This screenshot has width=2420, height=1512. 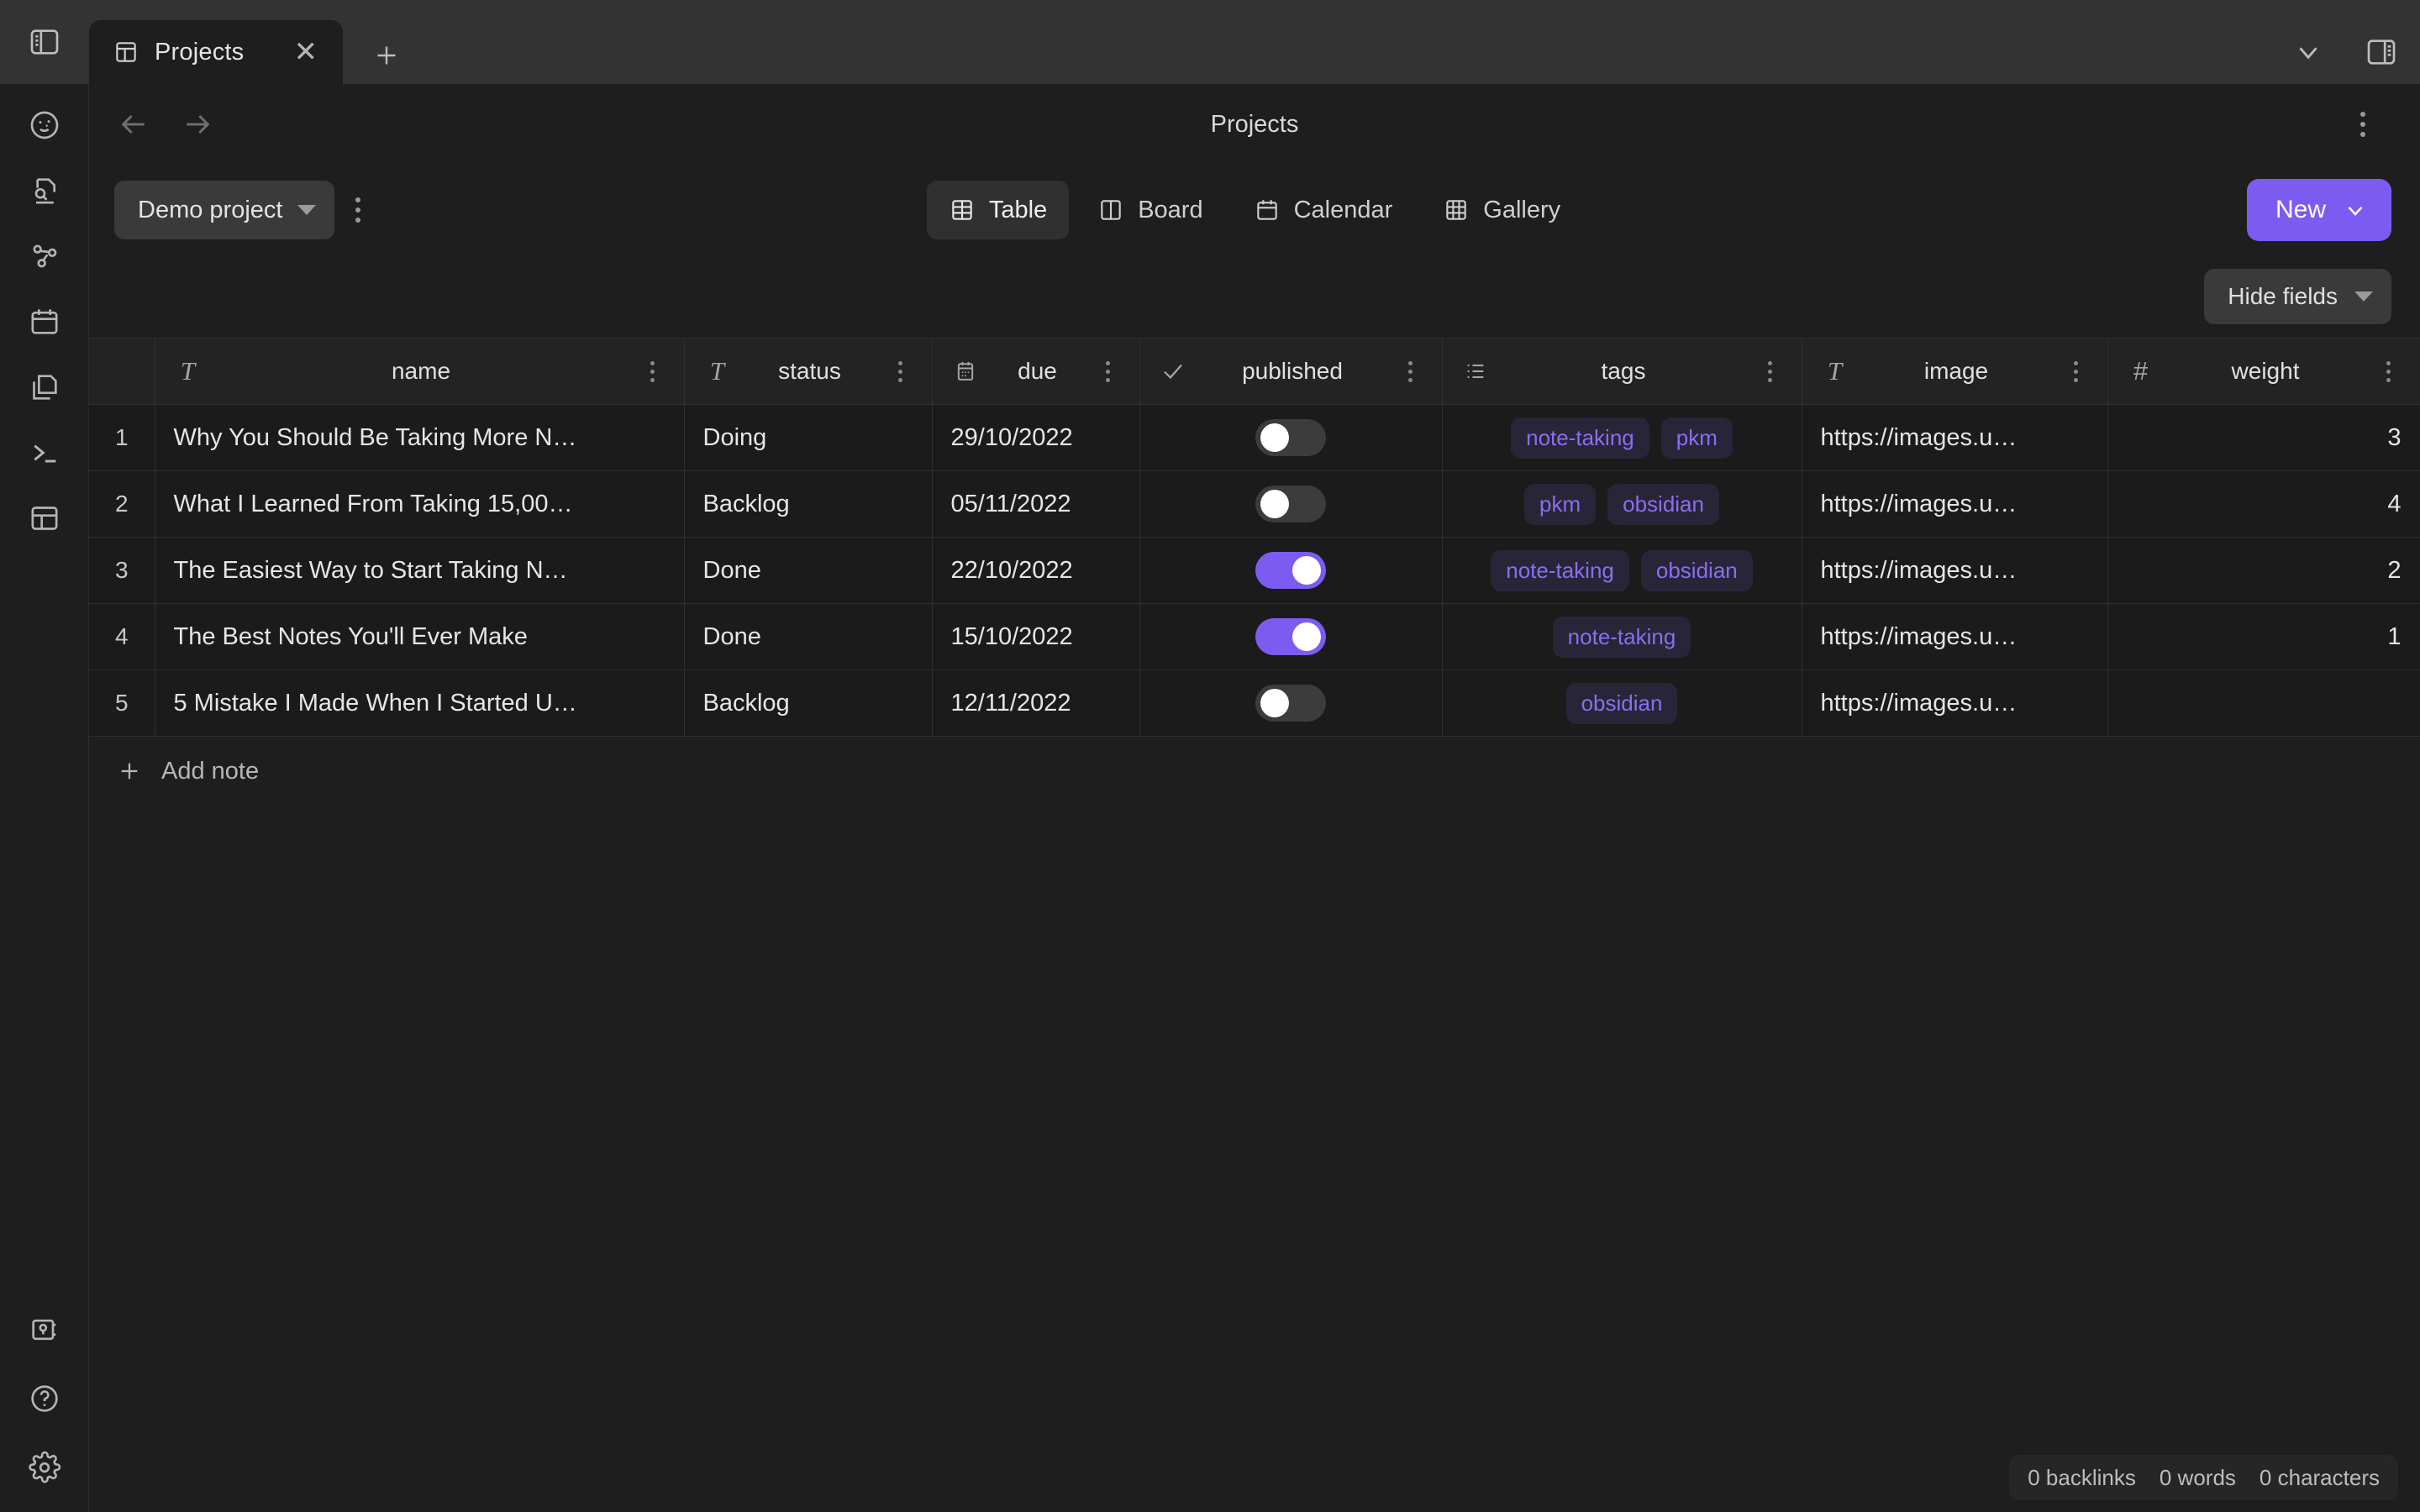 I want to click on project-more-button, so click(x=357, y=210).